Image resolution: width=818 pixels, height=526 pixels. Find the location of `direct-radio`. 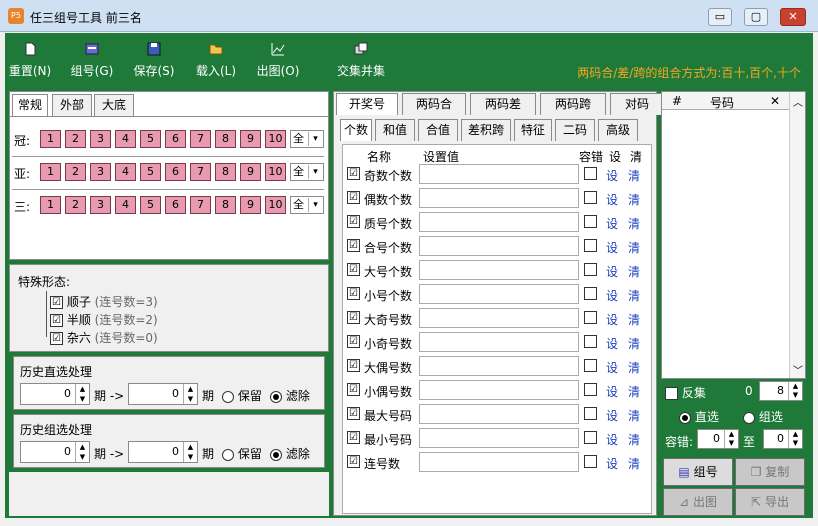

direct-radio is located at coordinates (685, 417).